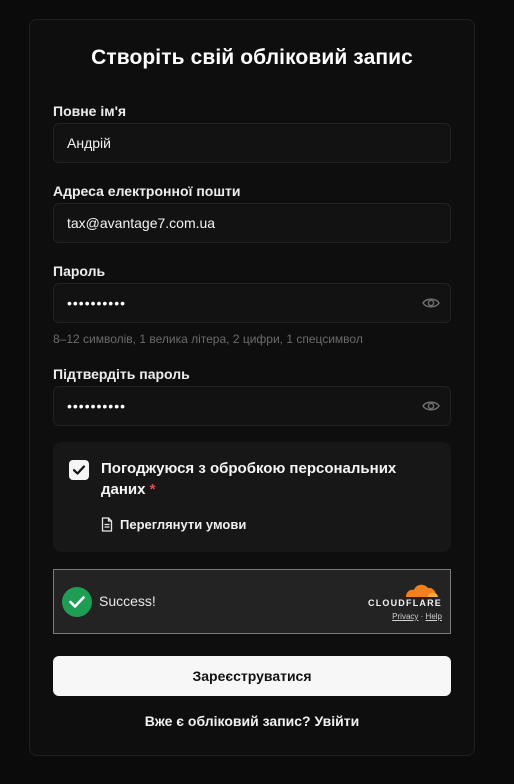  Describe the element at coordinates (107, 524) in the screenshot. I see `document-icon` at that location.